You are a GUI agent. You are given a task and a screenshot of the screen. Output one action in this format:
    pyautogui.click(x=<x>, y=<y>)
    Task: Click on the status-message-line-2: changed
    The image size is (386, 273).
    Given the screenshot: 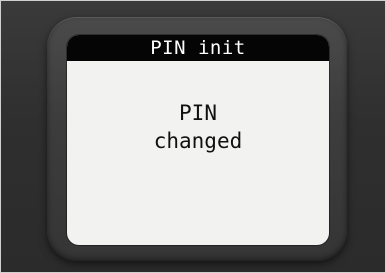 What is the action you would take?
    pyautogui.click(x=198, y=141)
    